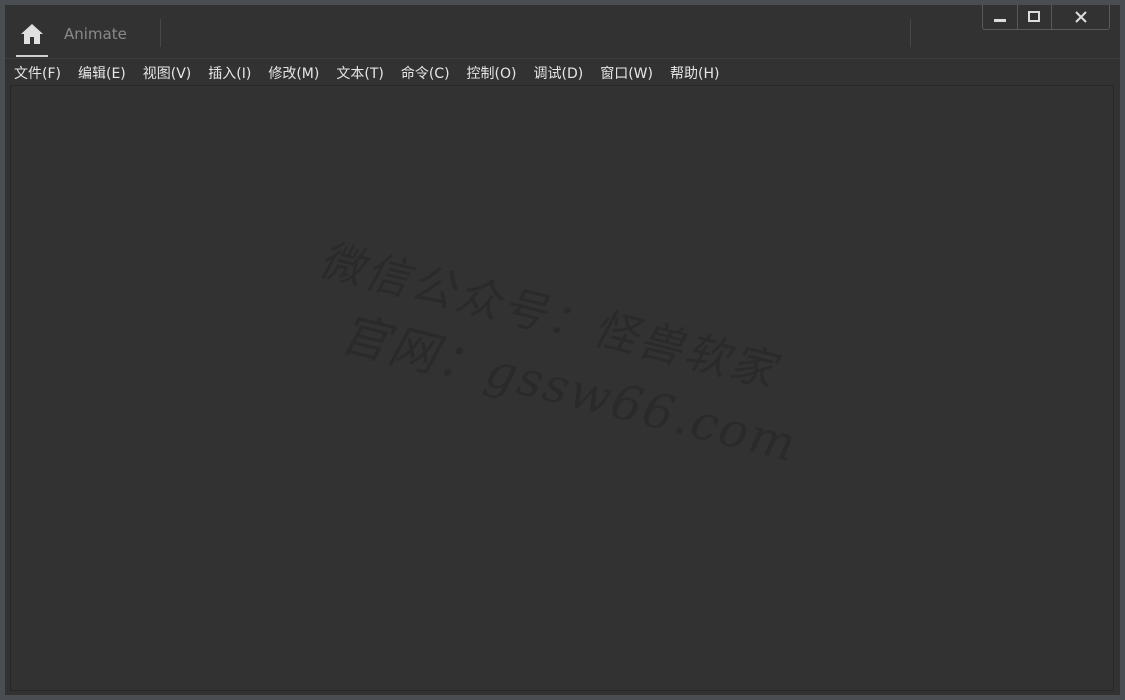 This screenshot has width=1125, height=700. Describe the element at coordinates (293, 73) in the screenshot. I see `menu-modify: 修改(M)` at that location.